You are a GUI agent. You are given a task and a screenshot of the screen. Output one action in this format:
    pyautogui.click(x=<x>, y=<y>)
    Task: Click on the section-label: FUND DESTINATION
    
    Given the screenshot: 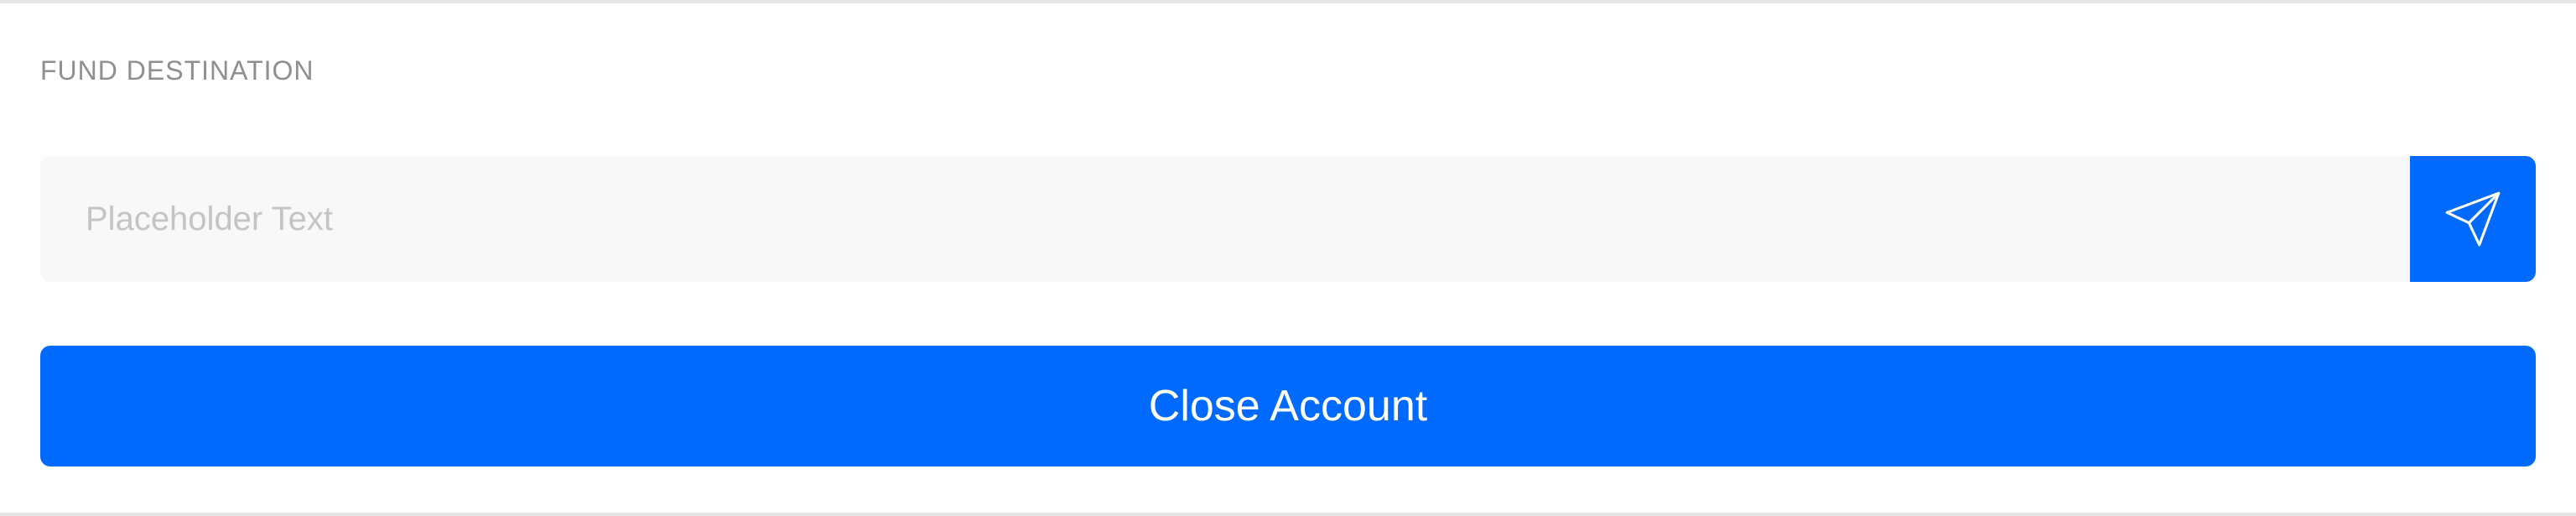 What is the action you would take?
    pyautogui.click(x=177, y=70)
    